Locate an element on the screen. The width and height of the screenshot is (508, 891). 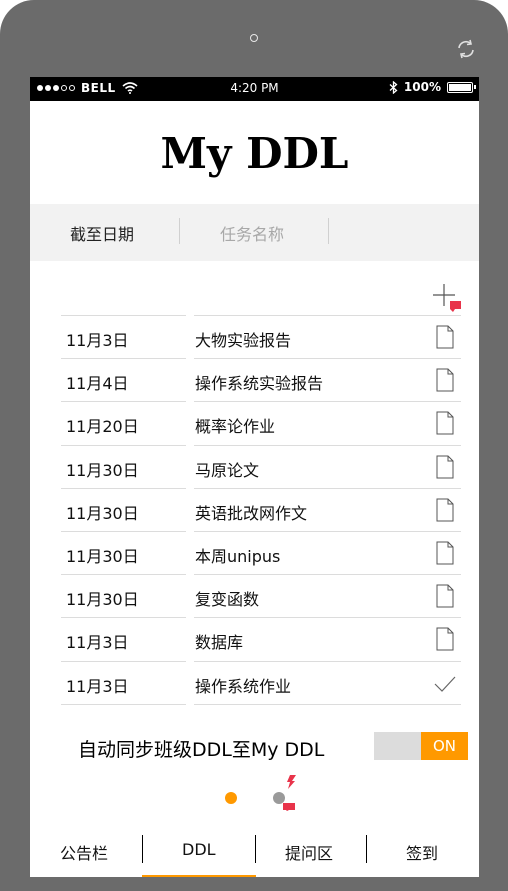
task-row: 11月4日 操作系统实验报告 is located at coordinates (254, 379).